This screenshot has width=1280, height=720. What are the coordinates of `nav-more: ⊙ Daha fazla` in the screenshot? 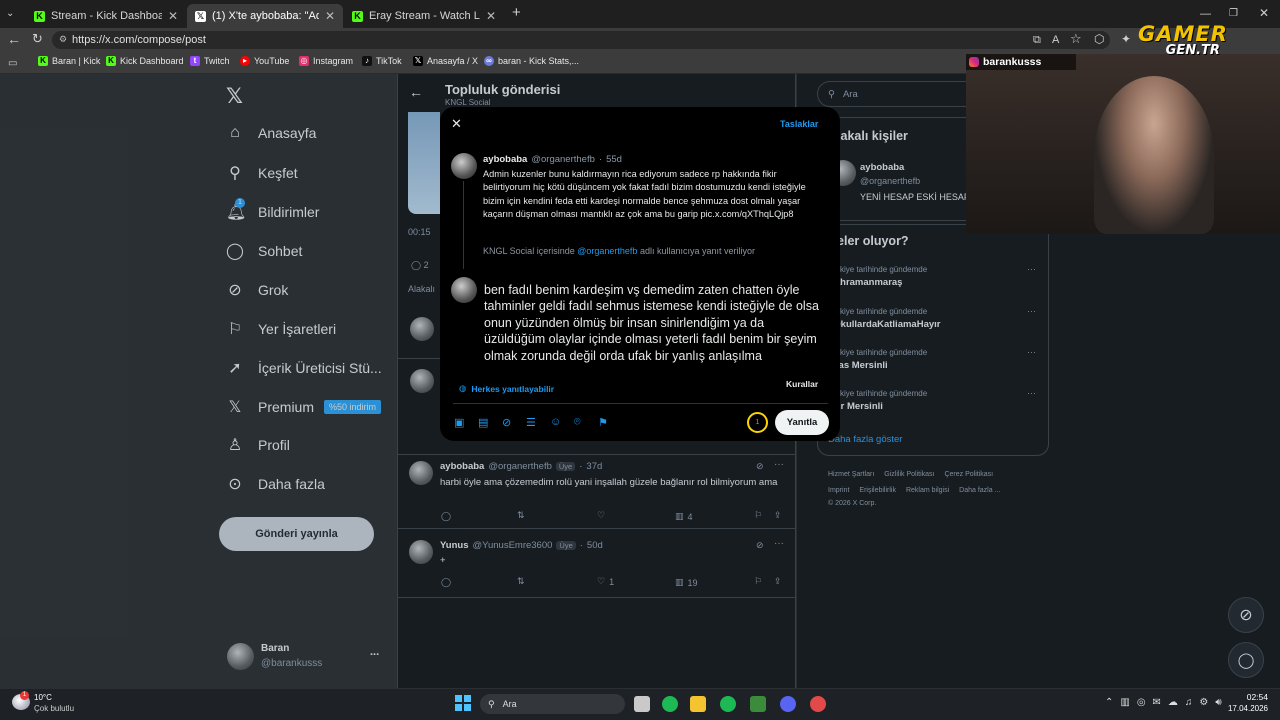 It's located at (275, 484).